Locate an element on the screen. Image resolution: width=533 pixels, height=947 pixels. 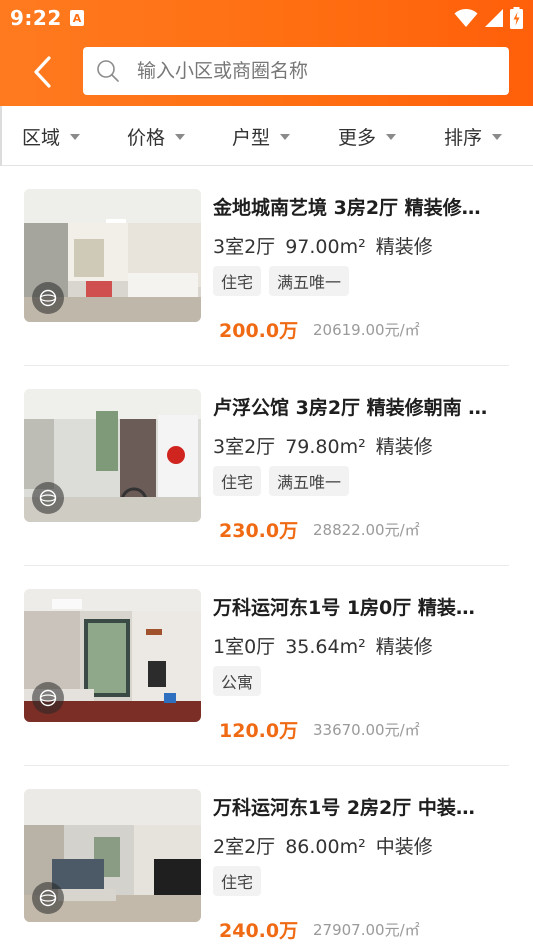
search-box is located at coordinates (296, 71).